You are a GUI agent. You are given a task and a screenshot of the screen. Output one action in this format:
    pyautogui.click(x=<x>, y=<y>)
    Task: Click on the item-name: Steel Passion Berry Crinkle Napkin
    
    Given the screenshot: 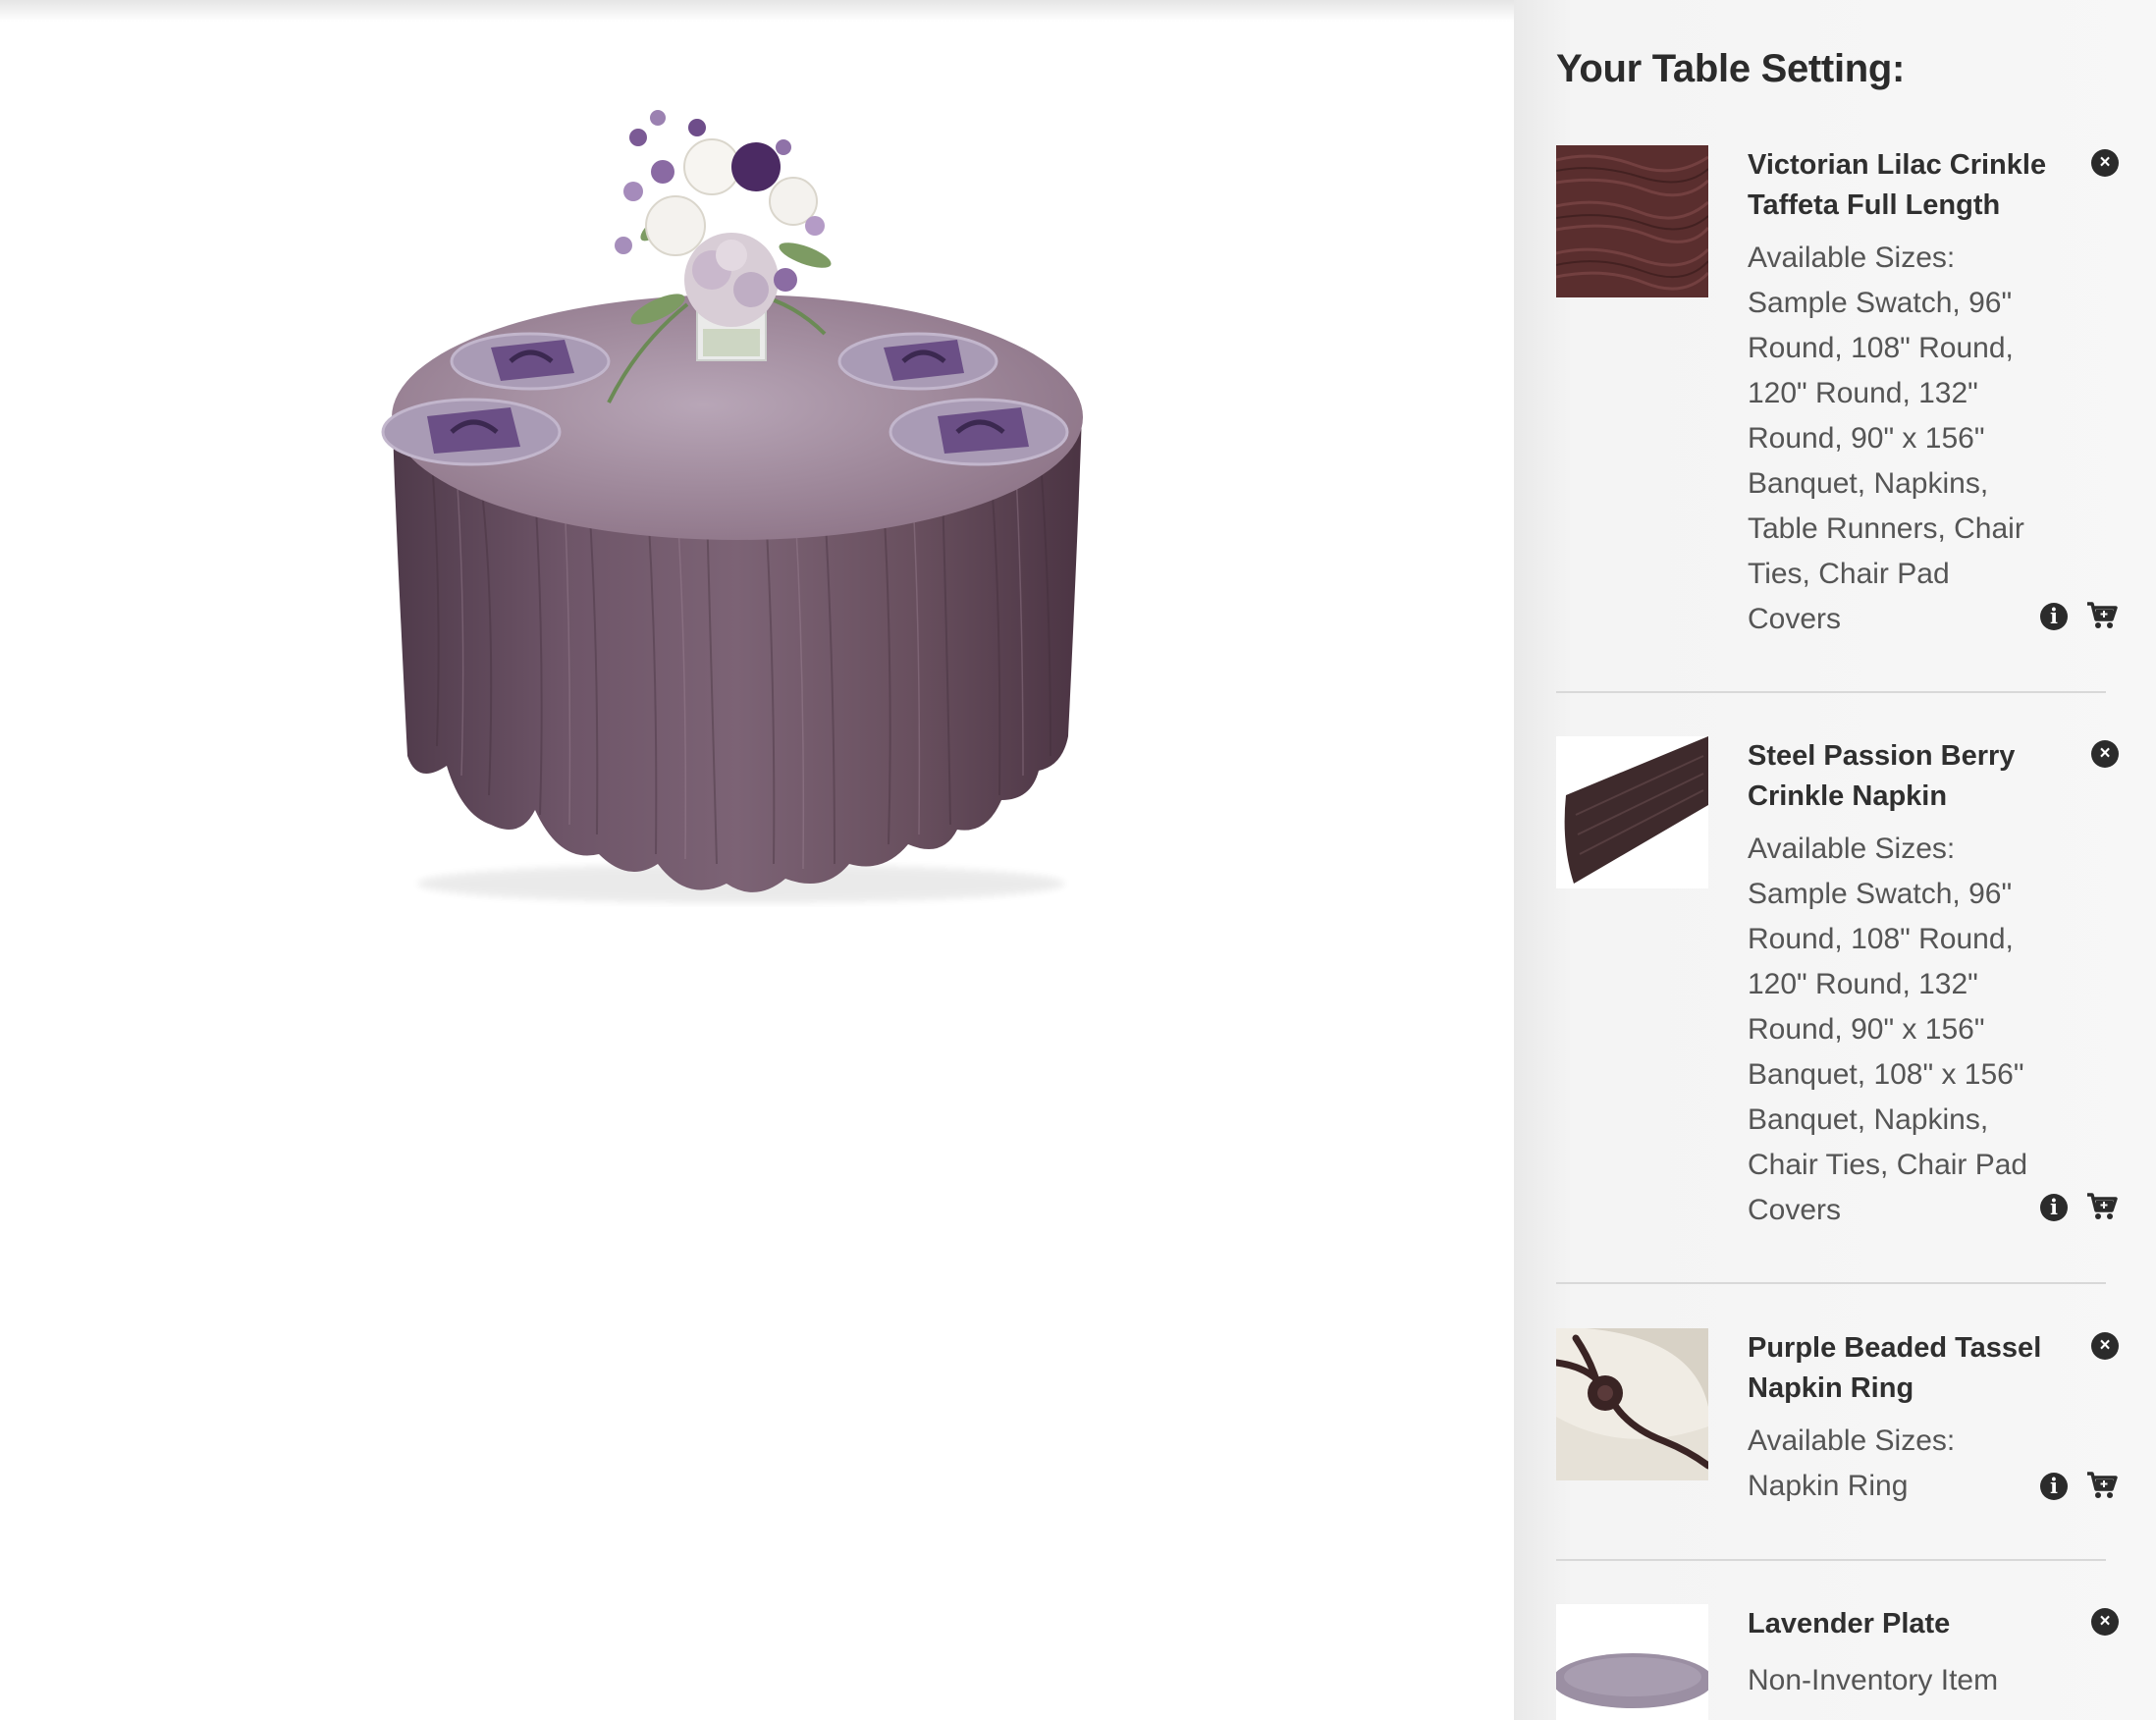 What is the action you would take?
    pyautogui.click(x=1900, y=776)
    